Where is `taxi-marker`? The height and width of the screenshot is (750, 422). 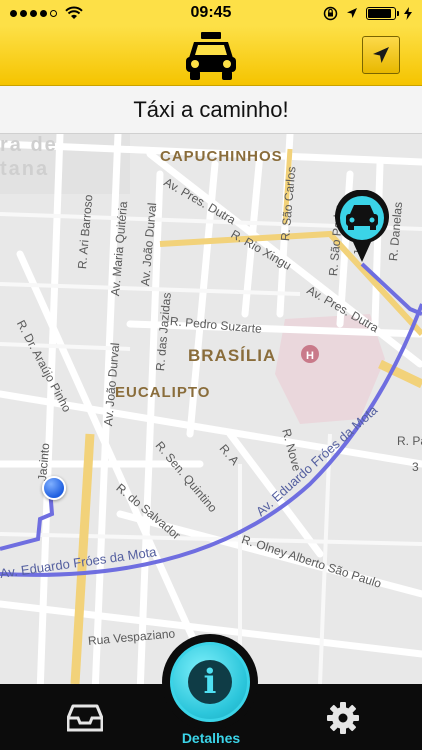 taxi-marker is located at coordinates (362, 227).